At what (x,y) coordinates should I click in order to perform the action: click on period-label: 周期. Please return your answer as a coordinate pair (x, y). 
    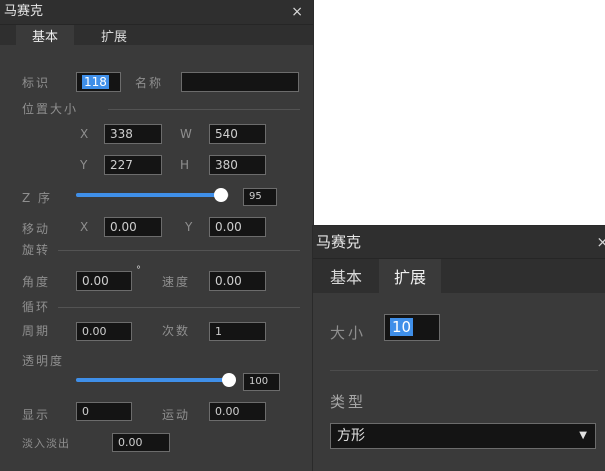
    Looking at the image, I should click on (36, 331).